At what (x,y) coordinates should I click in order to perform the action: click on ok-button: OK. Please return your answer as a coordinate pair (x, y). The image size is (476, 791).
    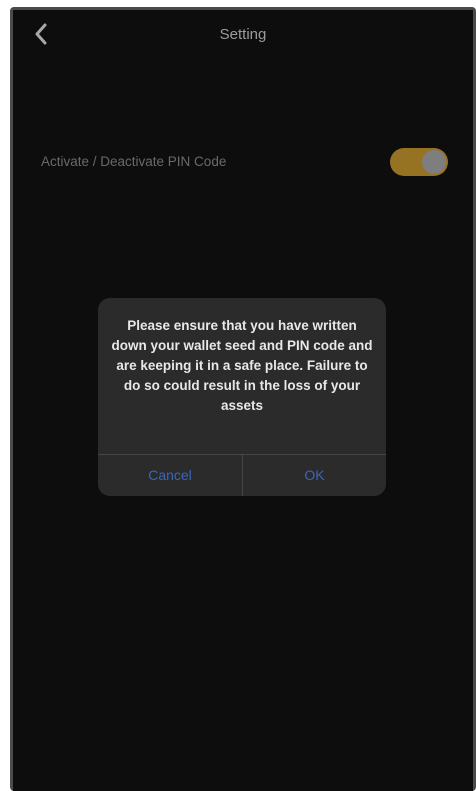
    Looking at the image, I should click on (314, 475).